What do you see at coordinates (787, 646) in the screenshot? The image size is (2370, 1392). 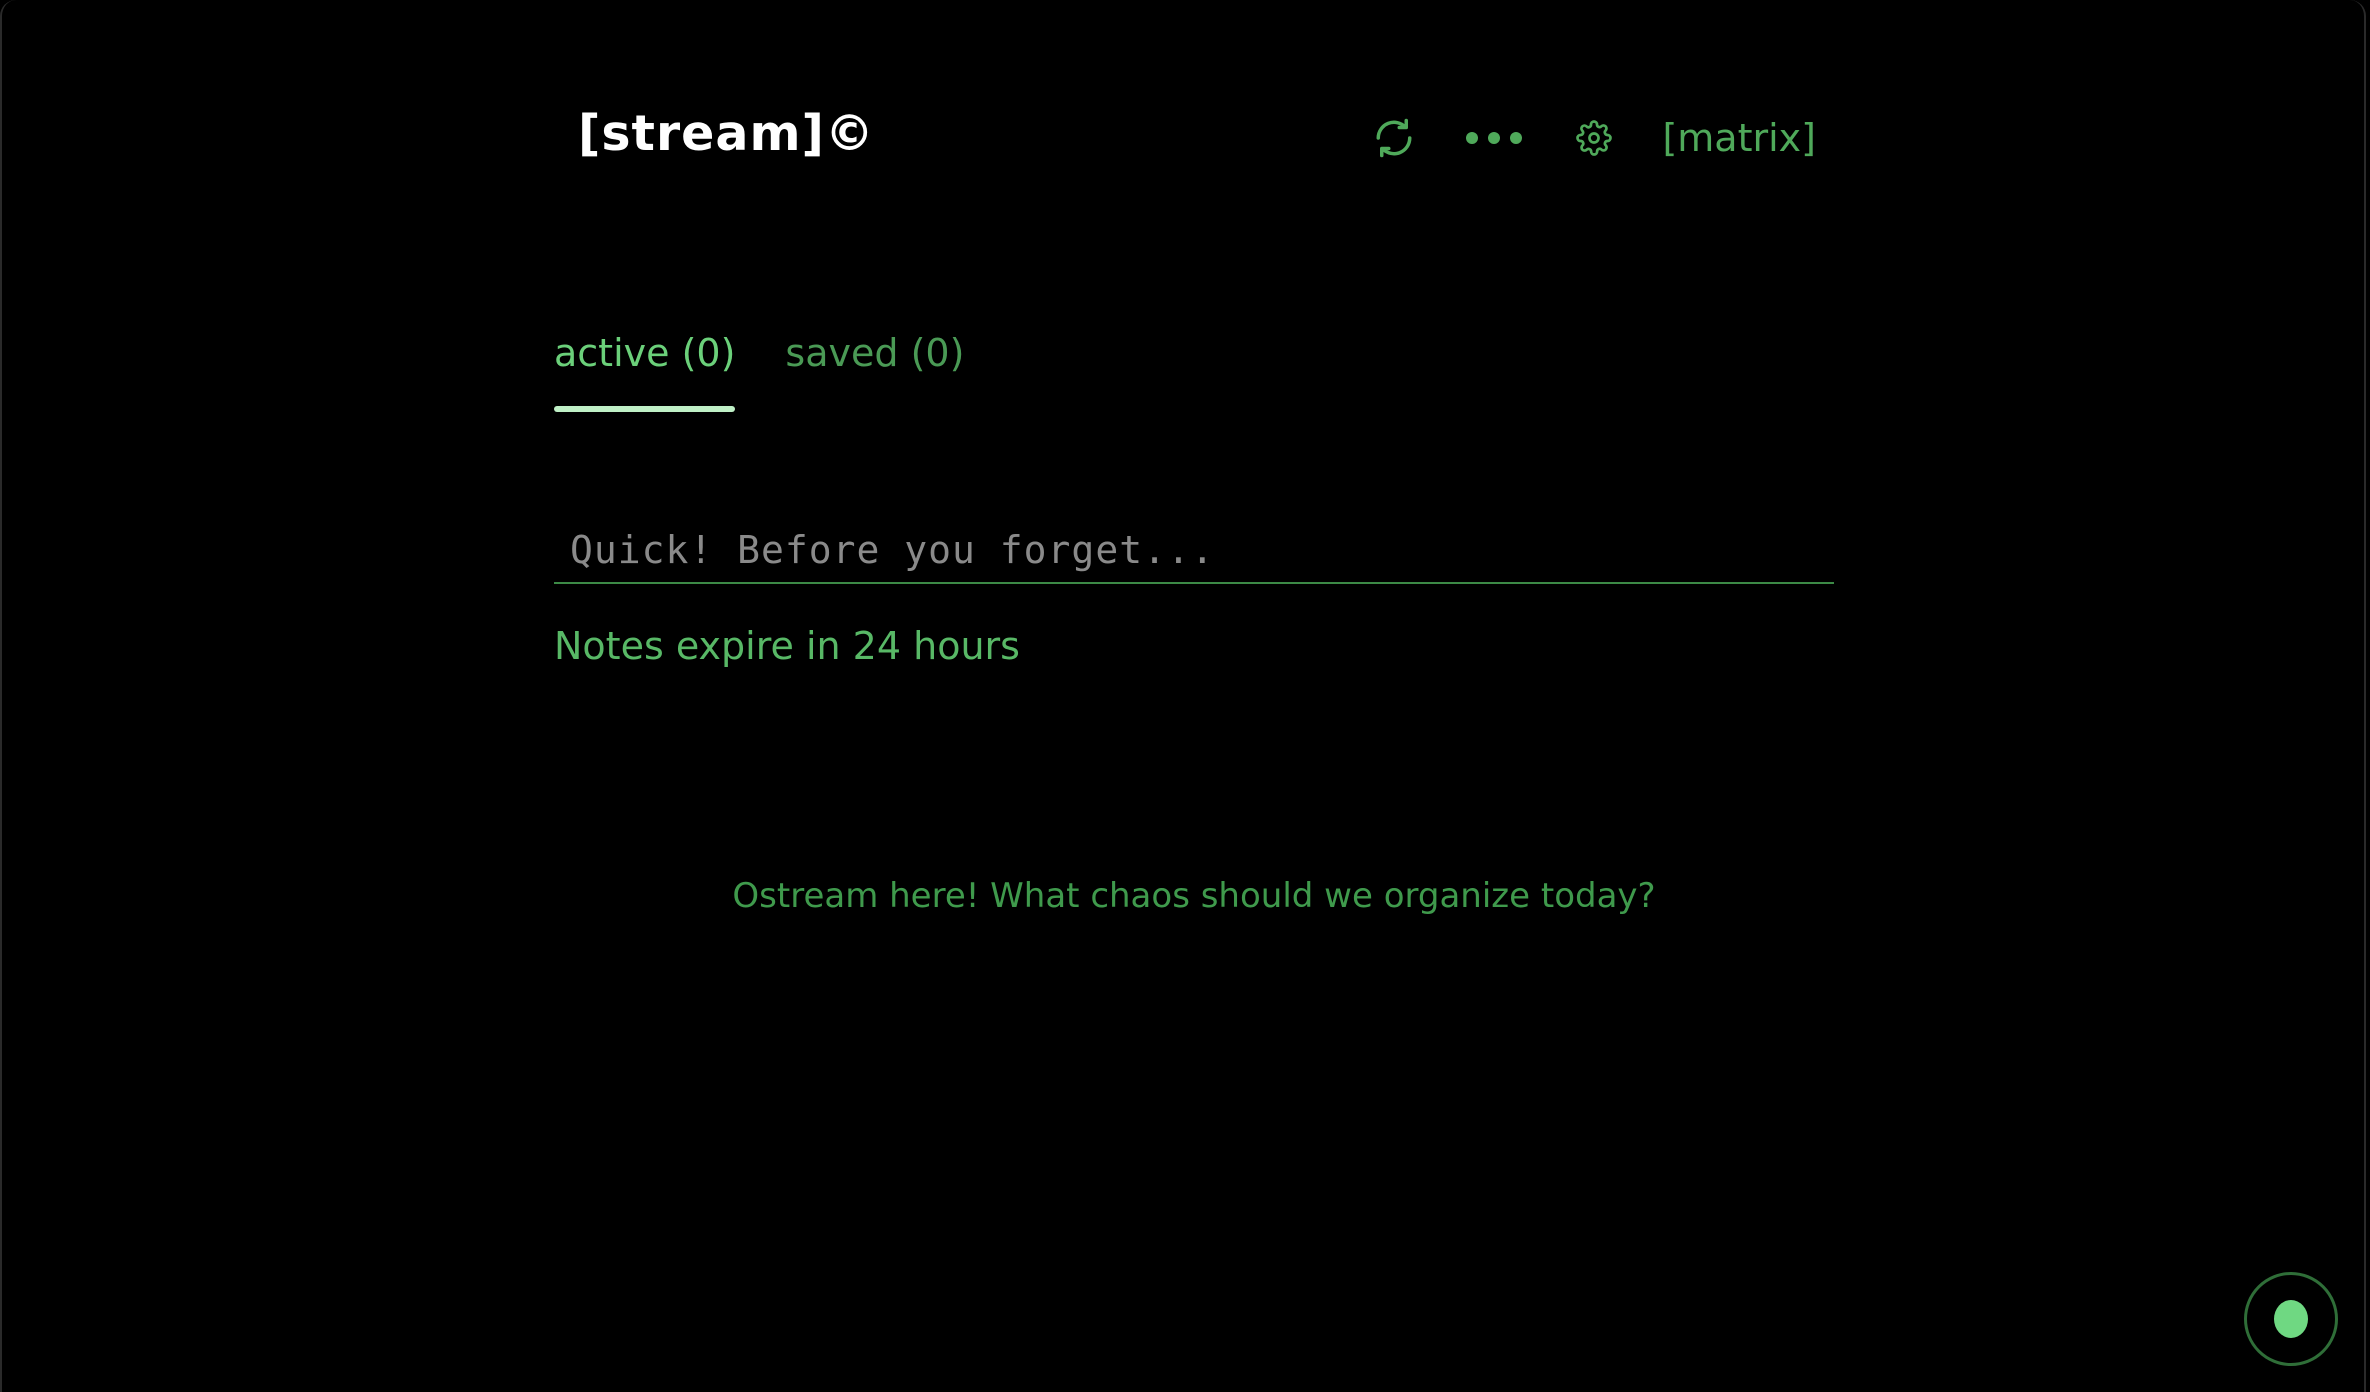 I see `expire-notice: Notes expire in 24 hours` at bounding box center [787, 646].